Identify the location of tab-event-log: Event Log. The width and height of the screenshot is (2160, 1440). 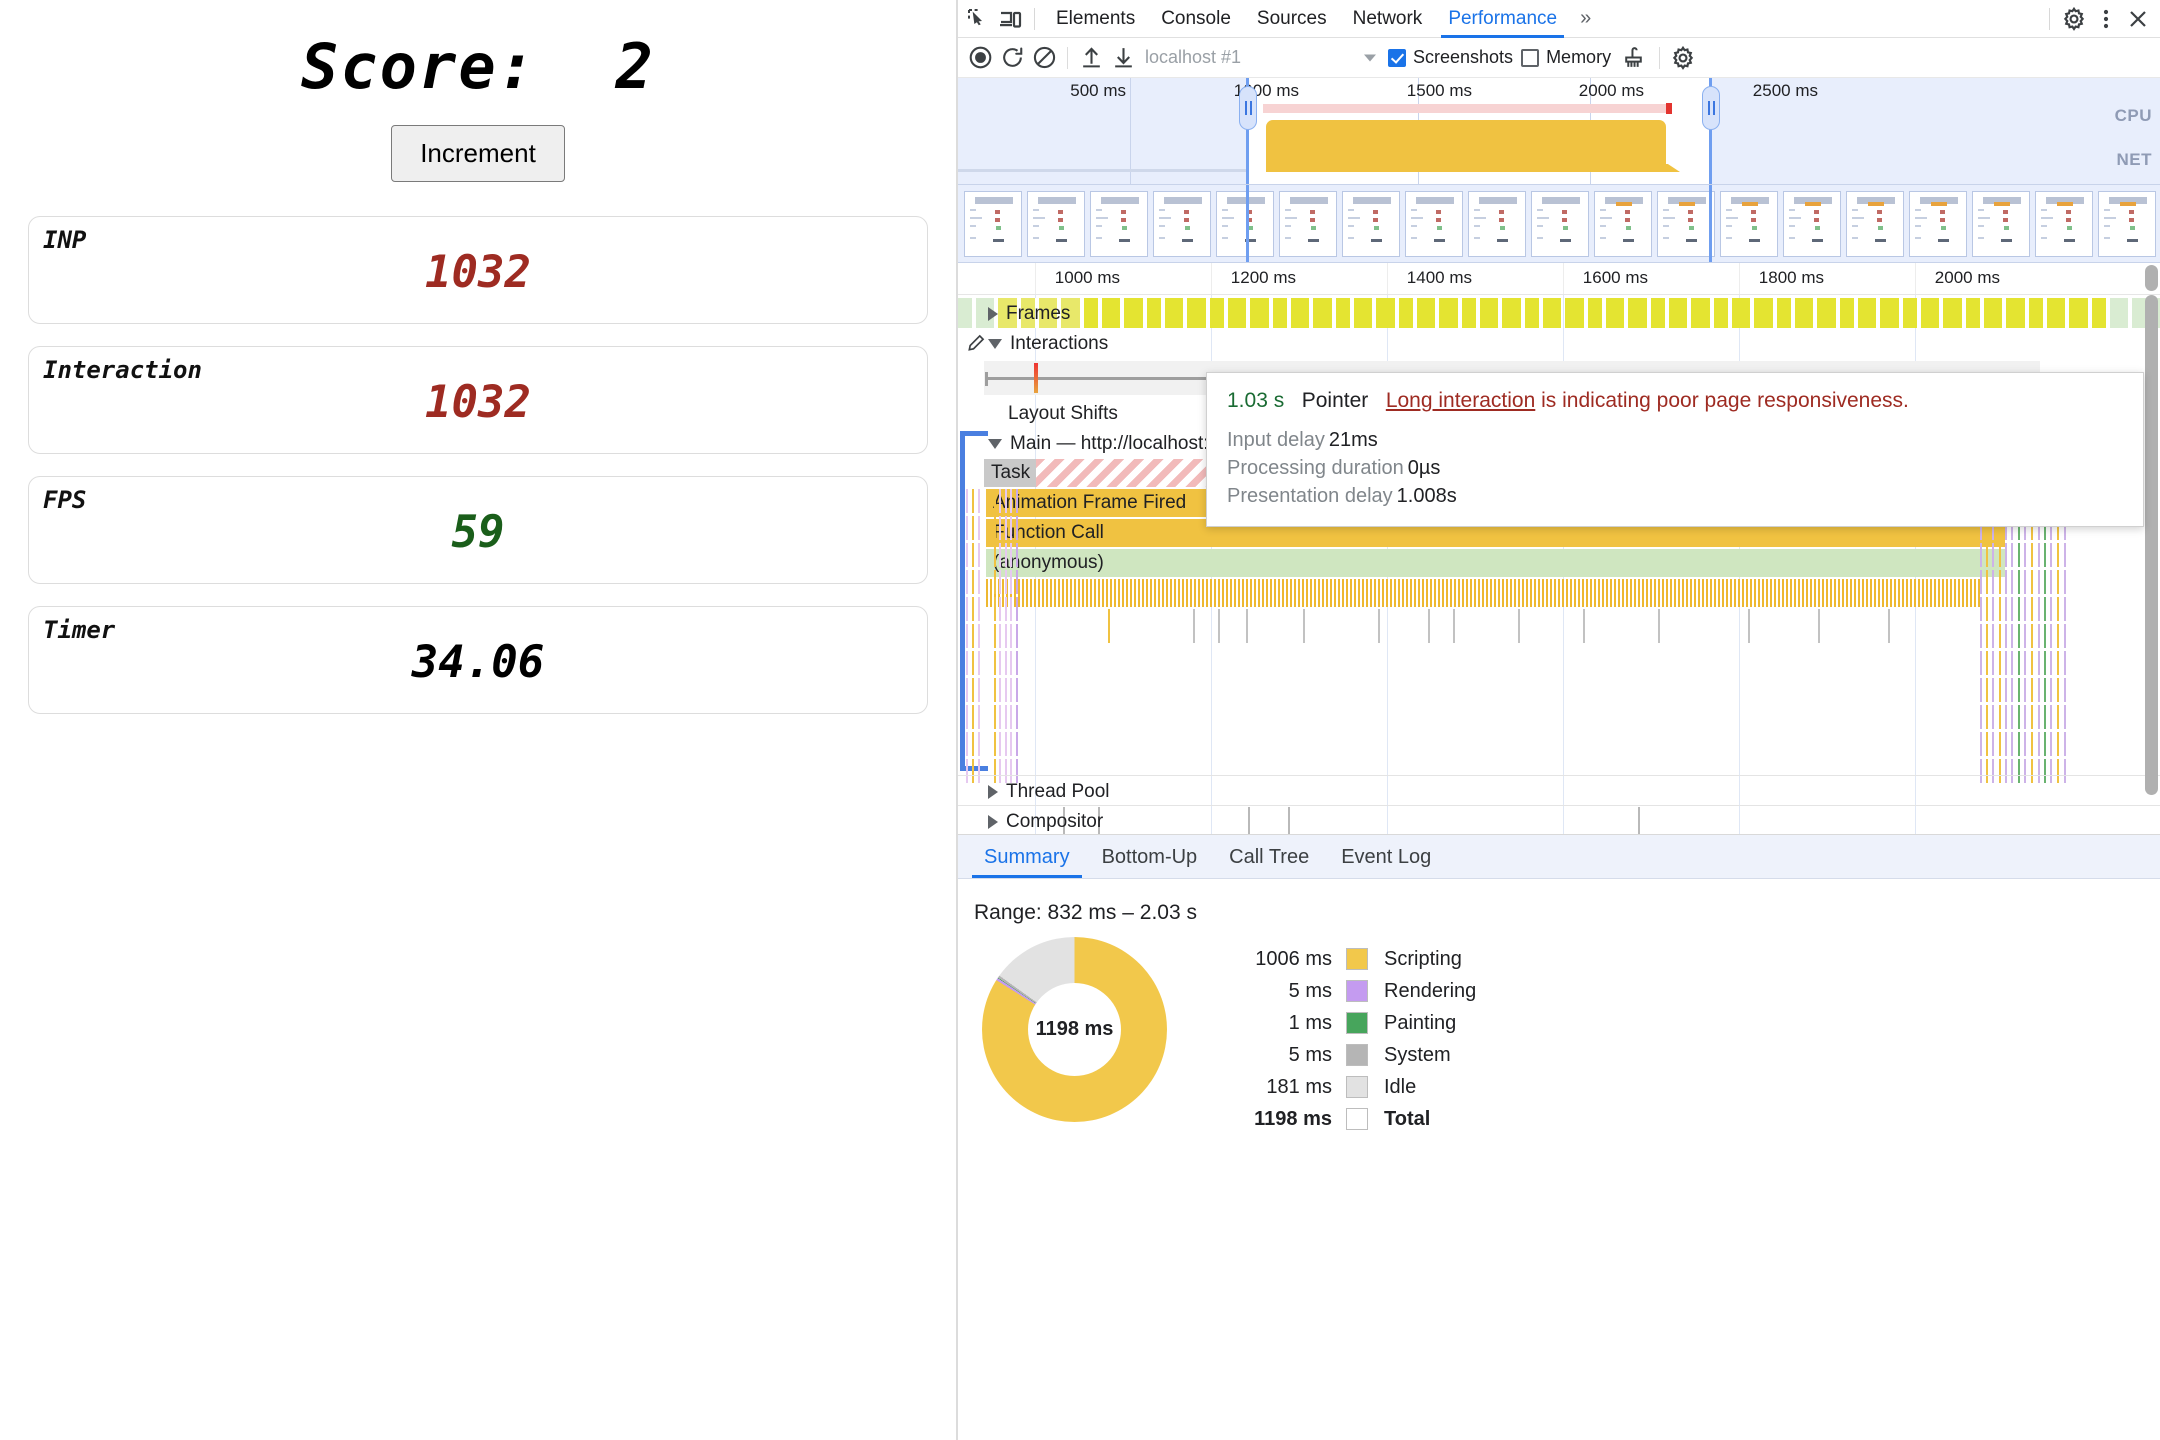
(1386, 857).